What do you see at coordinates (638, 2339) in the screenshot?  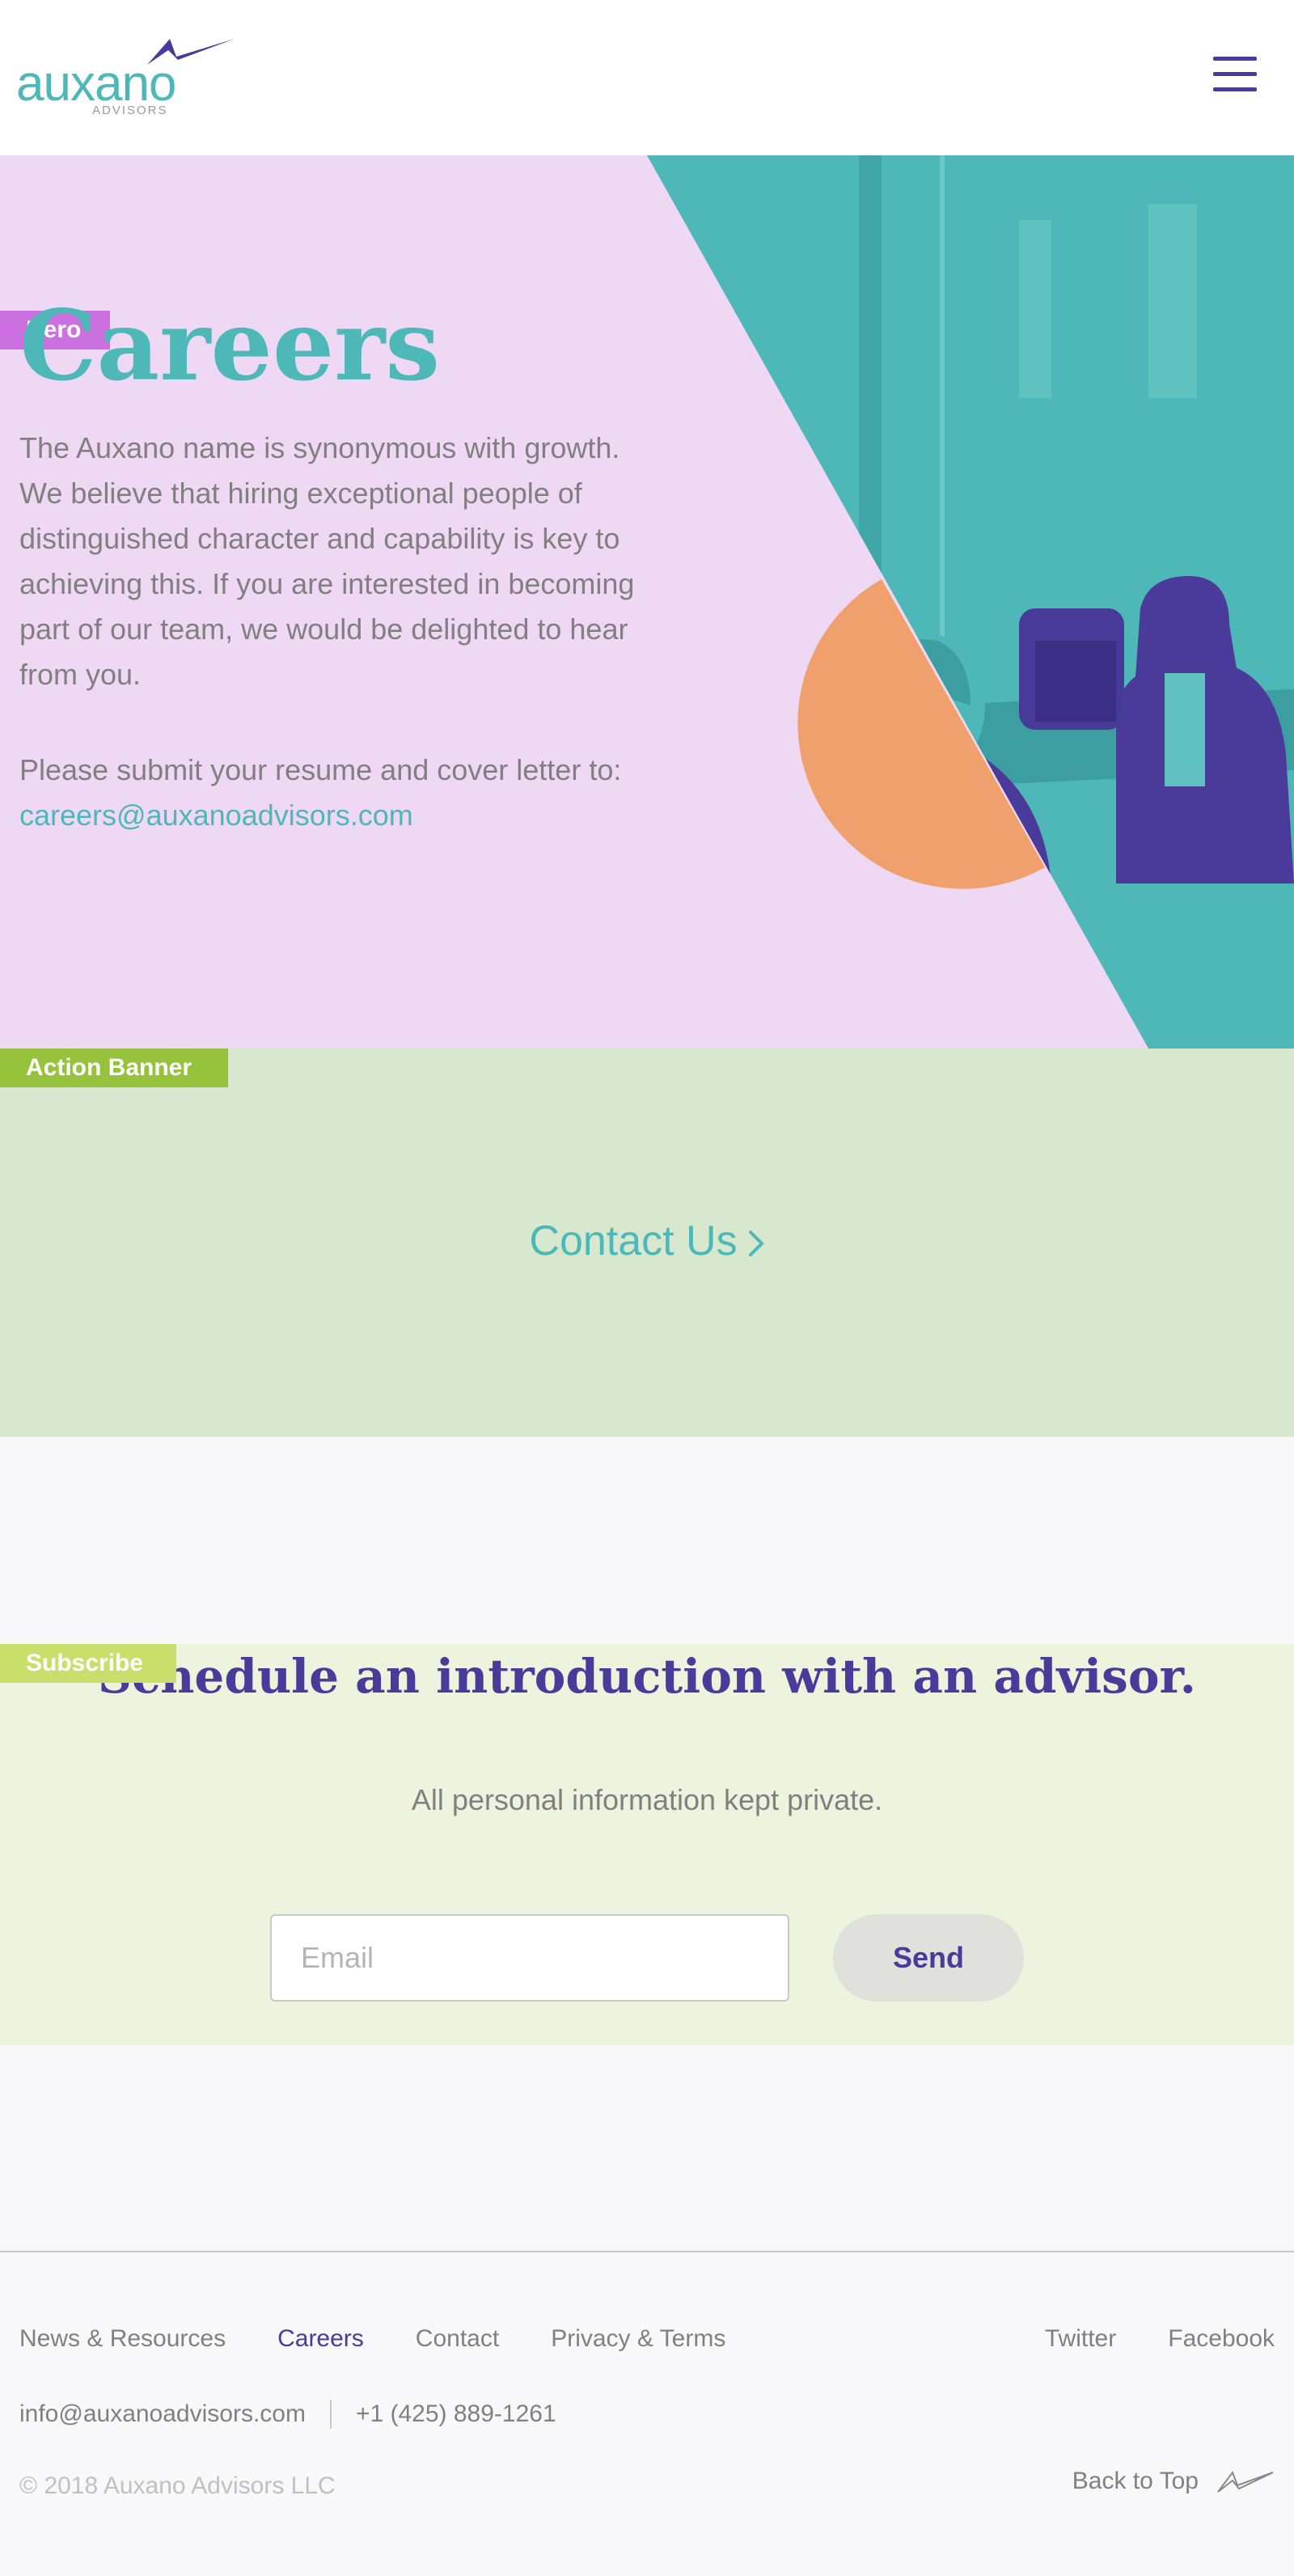 I see `footer-link-privacy-terms: Privacy & Terms` at bounding box center [638, 2339].